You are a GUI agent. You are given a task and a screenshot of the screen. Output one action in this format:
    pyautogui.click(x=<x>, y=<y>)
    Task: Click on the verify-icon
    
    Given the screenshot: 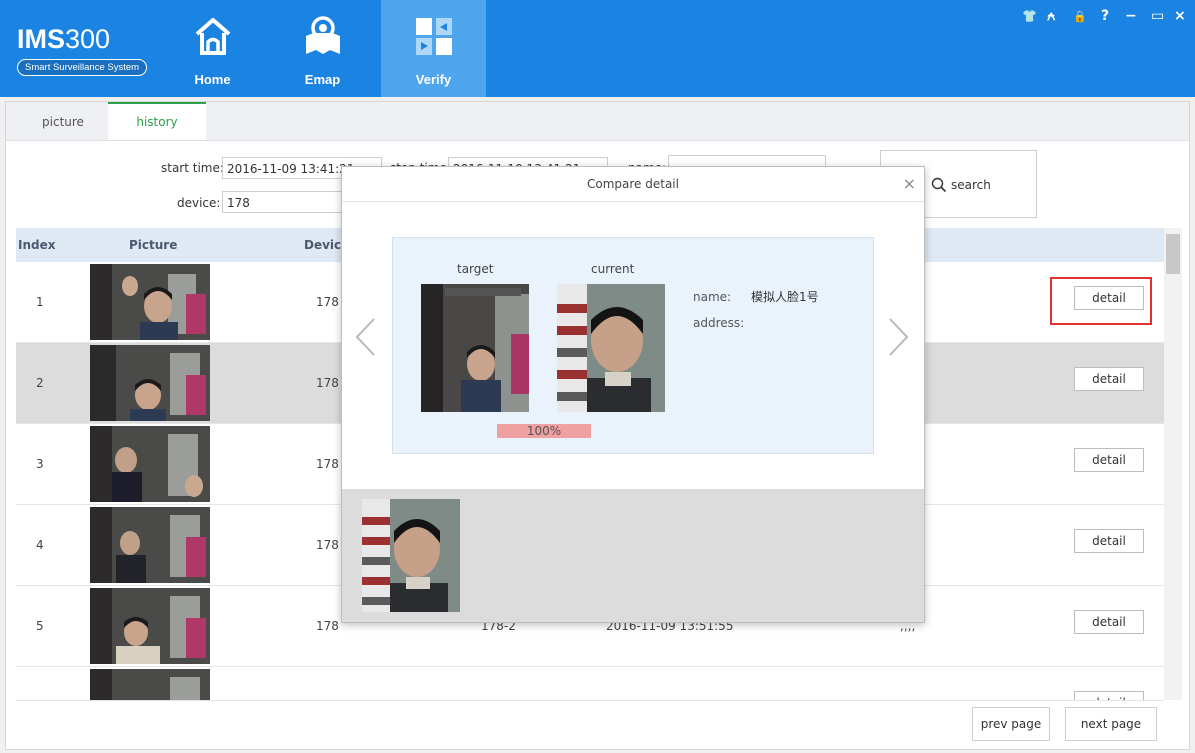 What is the action you would take?
    pyautogui.click(x=434, y=36)
    